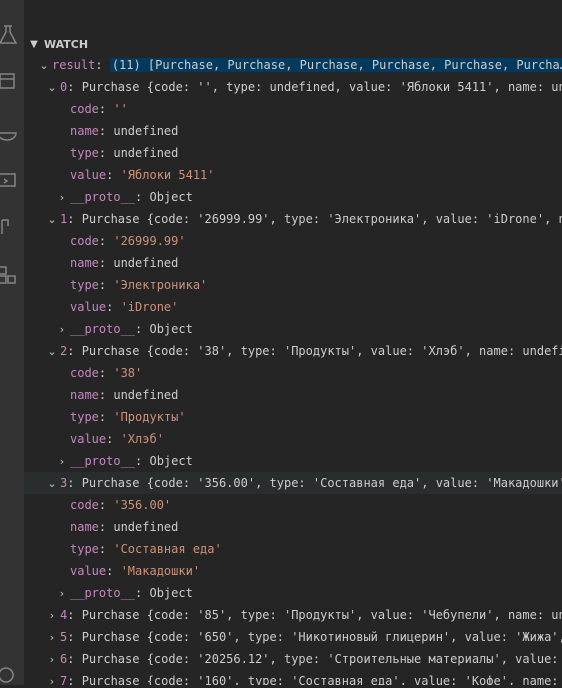 The width and height of the screenshot is (562, 688). Describe the element at coordinates (293, 571) in the screenshot. I see `property-row: value: 'Макадошки'` at that location.